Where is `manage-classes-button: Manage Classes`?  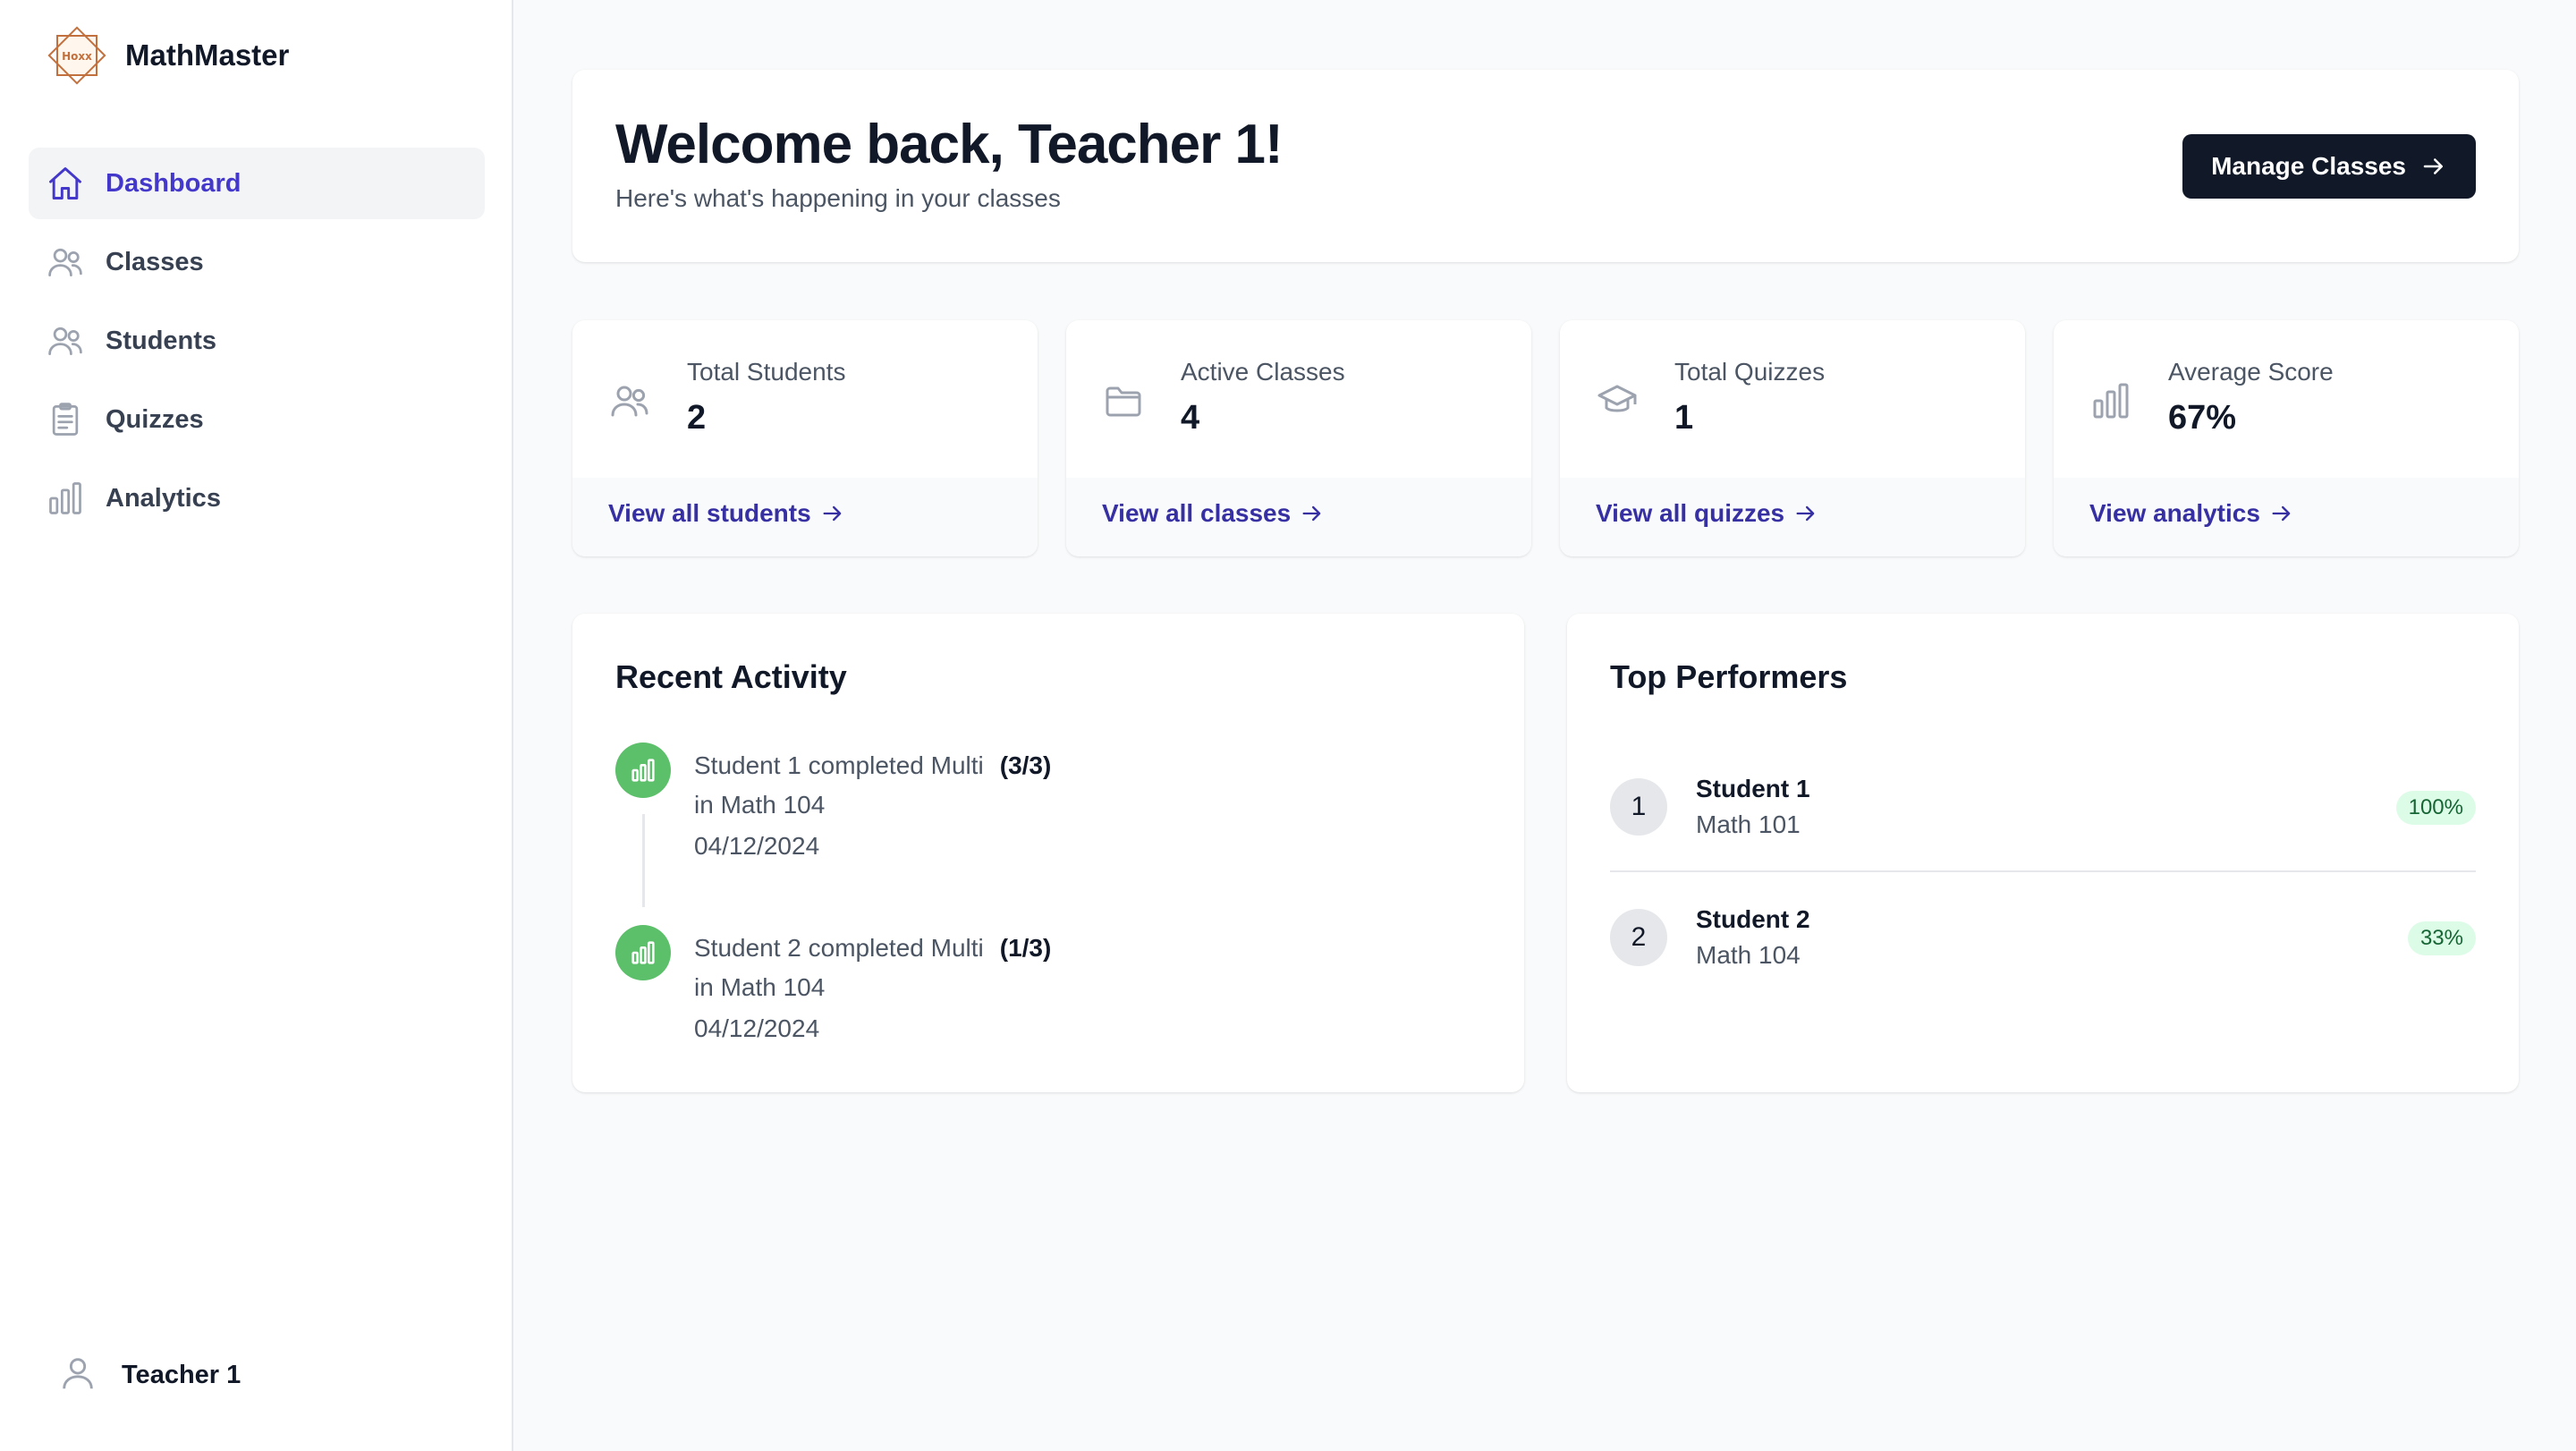 manage-classes-button: Manage Classes is located at coordinates (2329, 166).